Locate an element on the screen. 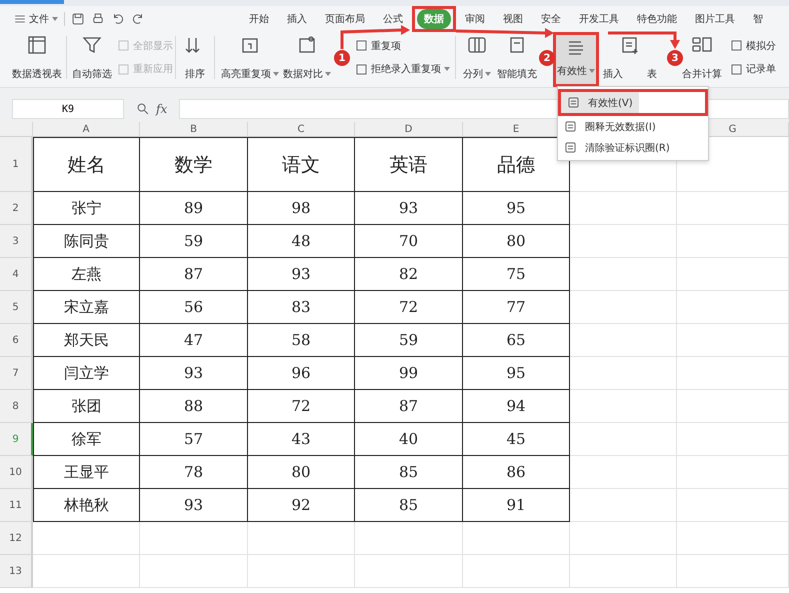 The width and height of the screenshot is (789, 593). table-cell: 88 is located at coordinates (194, 406).